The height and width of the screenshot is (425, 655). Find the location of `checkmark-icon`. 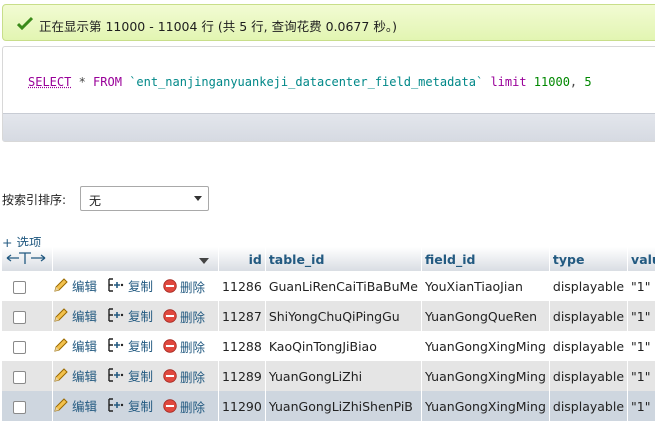

checkmark-icon is located at coordinates (25, 24).